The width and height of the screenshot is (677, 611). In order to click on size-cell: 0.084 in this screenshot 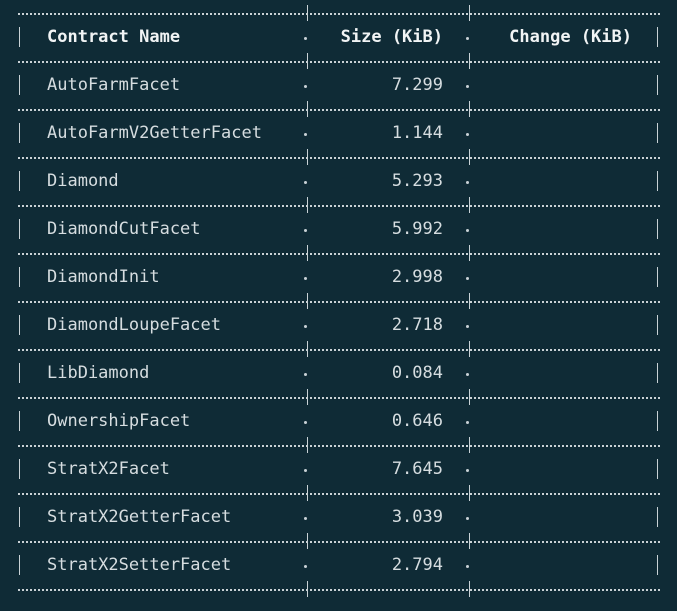, I will do `click(417, 373)`.